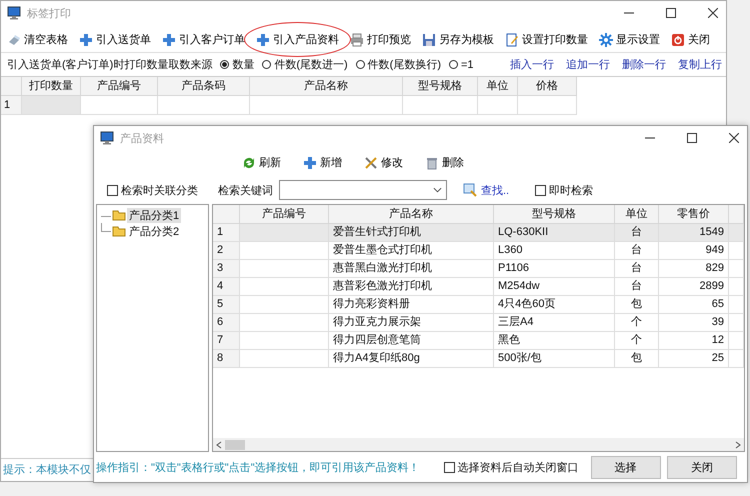 The image size is (750, 496). I want to click on toolbar-button: 引入送货单, so click(115, 39).